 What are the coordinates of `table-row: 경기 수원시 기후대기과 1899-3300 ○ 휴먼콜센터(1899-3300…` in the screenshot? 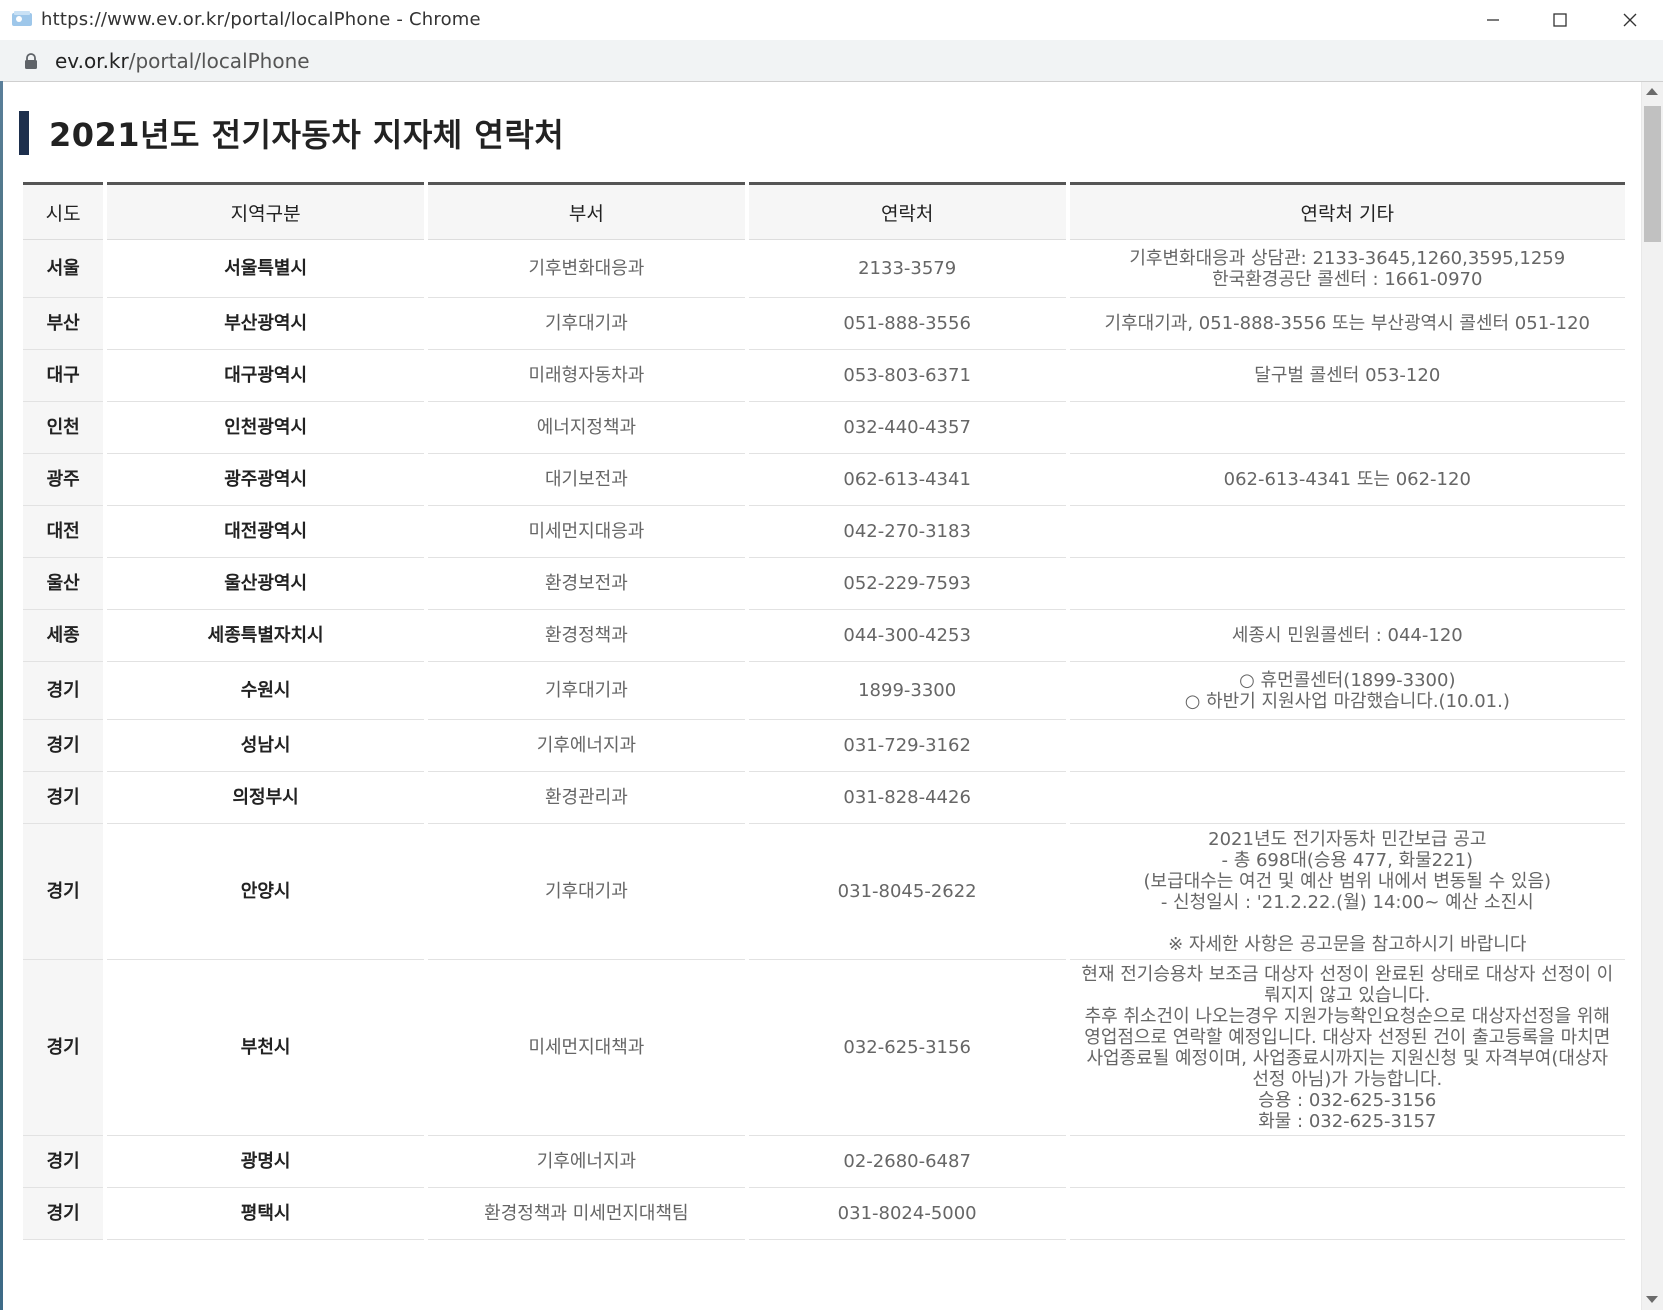 It's located at (824, 691).